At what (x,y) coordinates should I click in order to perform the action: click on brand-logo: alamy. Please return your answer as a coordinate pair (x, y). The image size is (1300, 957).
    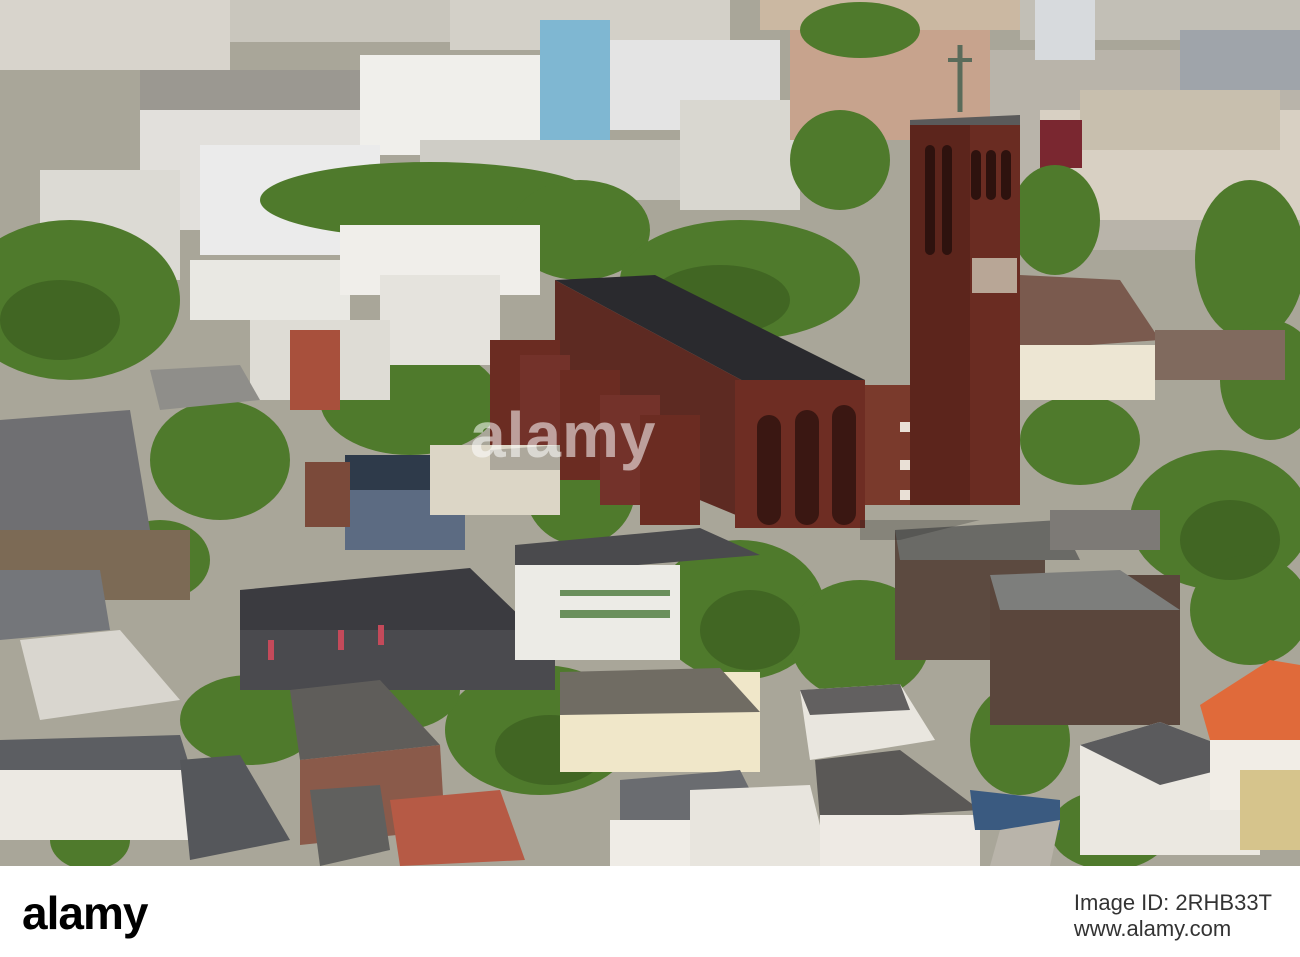
    Looking at the image, I should click on (85, 913).